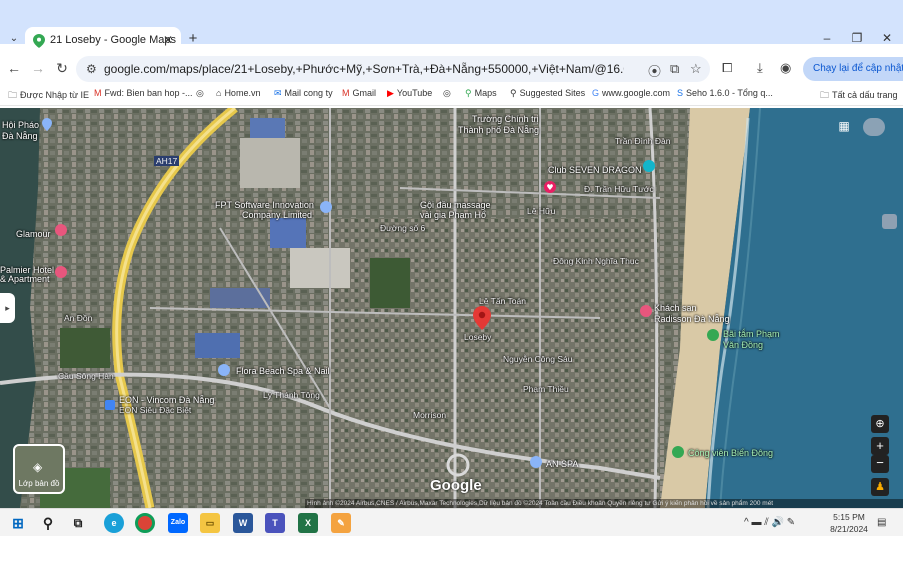  What do you see at coordinates (25, 279) in the screenshot?
I see `map-label: & Apartment` at bounding box center [25, 279].